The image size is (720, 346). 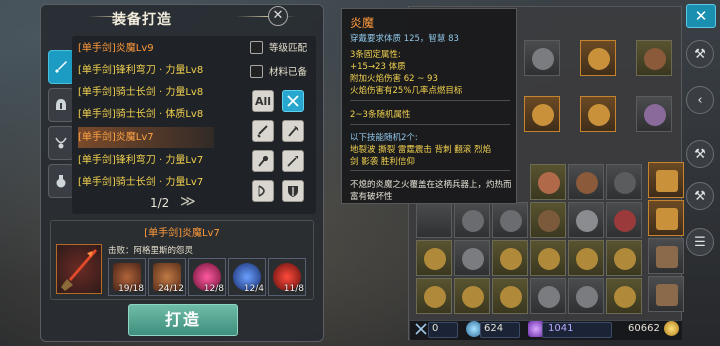 What do you see at coordinates (168, 114) in the screenshot?
I see `recipe-item: [单手剑]骑士长剑 · 体质Lv8` at bounding box center [168, 114].